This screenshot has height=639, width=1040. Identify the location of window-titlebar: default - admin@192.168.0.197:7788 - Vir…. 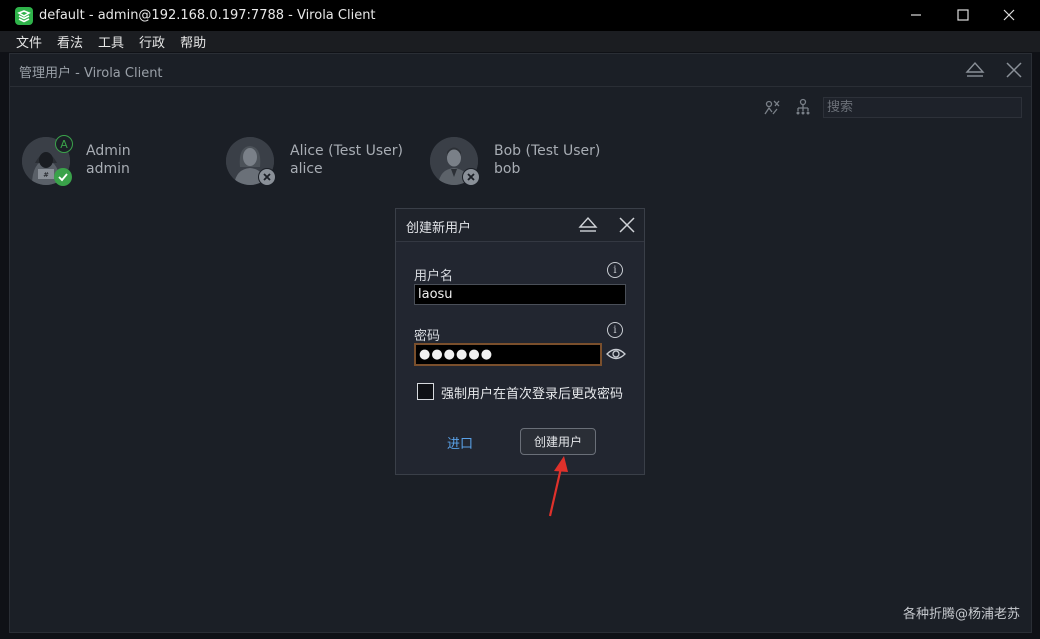
(520, 15).